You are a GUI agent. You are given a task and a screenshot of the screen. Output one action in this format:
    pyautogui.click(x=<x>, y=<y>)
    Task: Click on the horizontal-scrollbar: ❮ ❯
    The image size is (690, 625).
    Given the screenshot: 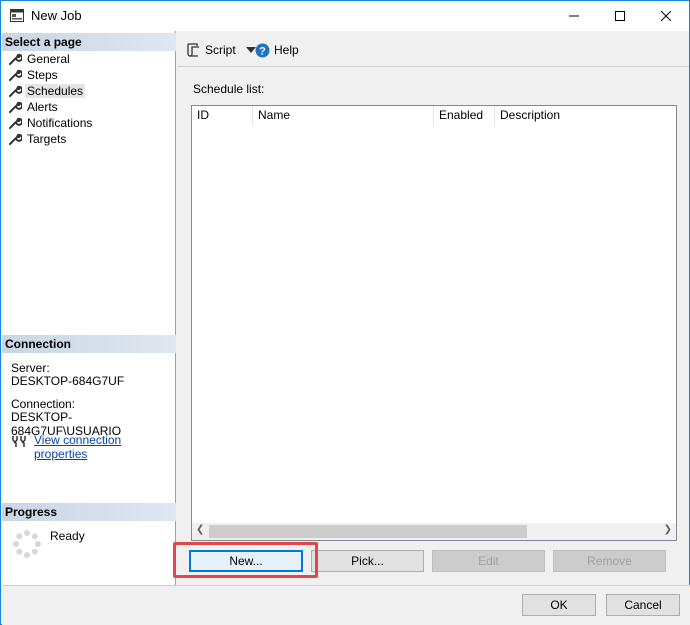 What is the action you would take?
    pyautogui.click(x=434, y=531)
    